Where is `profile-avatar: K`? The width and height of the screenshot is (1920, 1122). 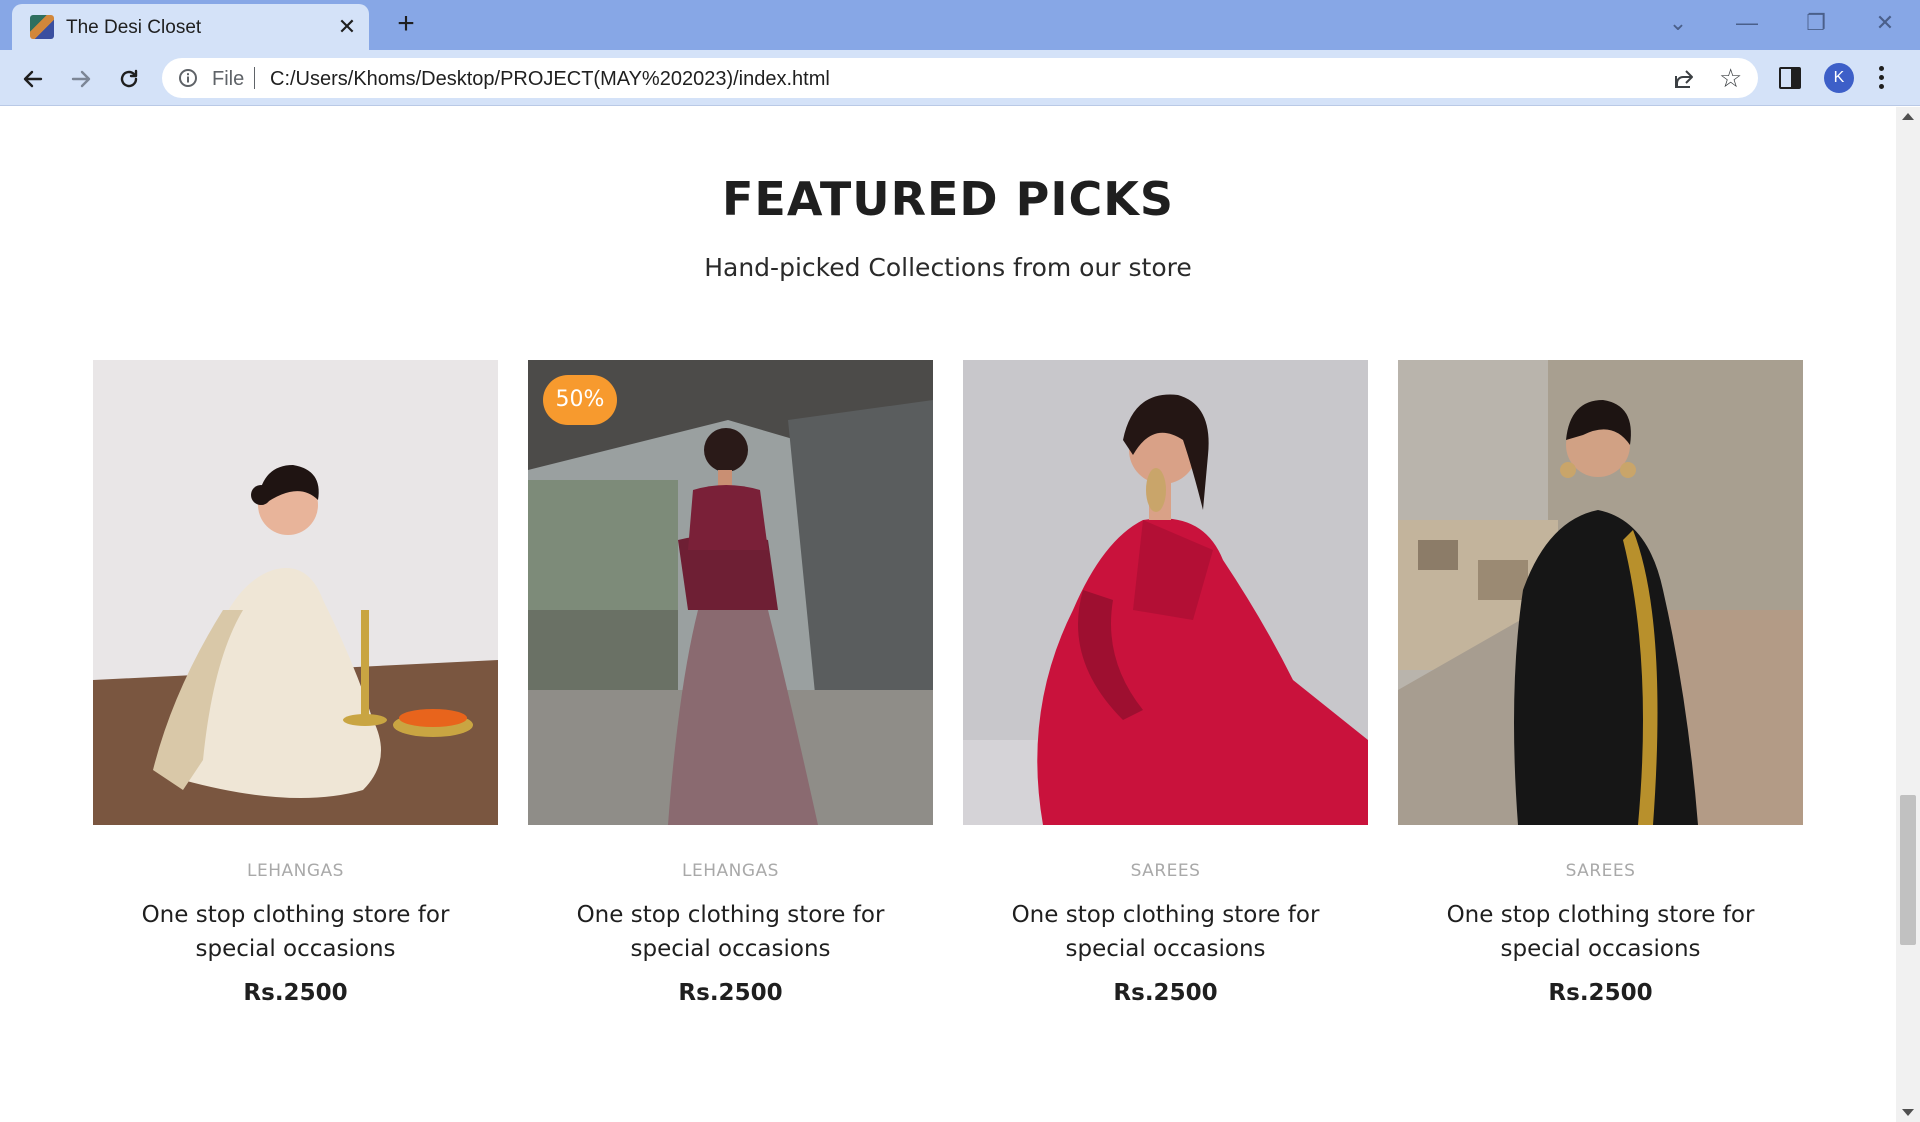
profile-avatar: K is located at coordinates (1839, 78).